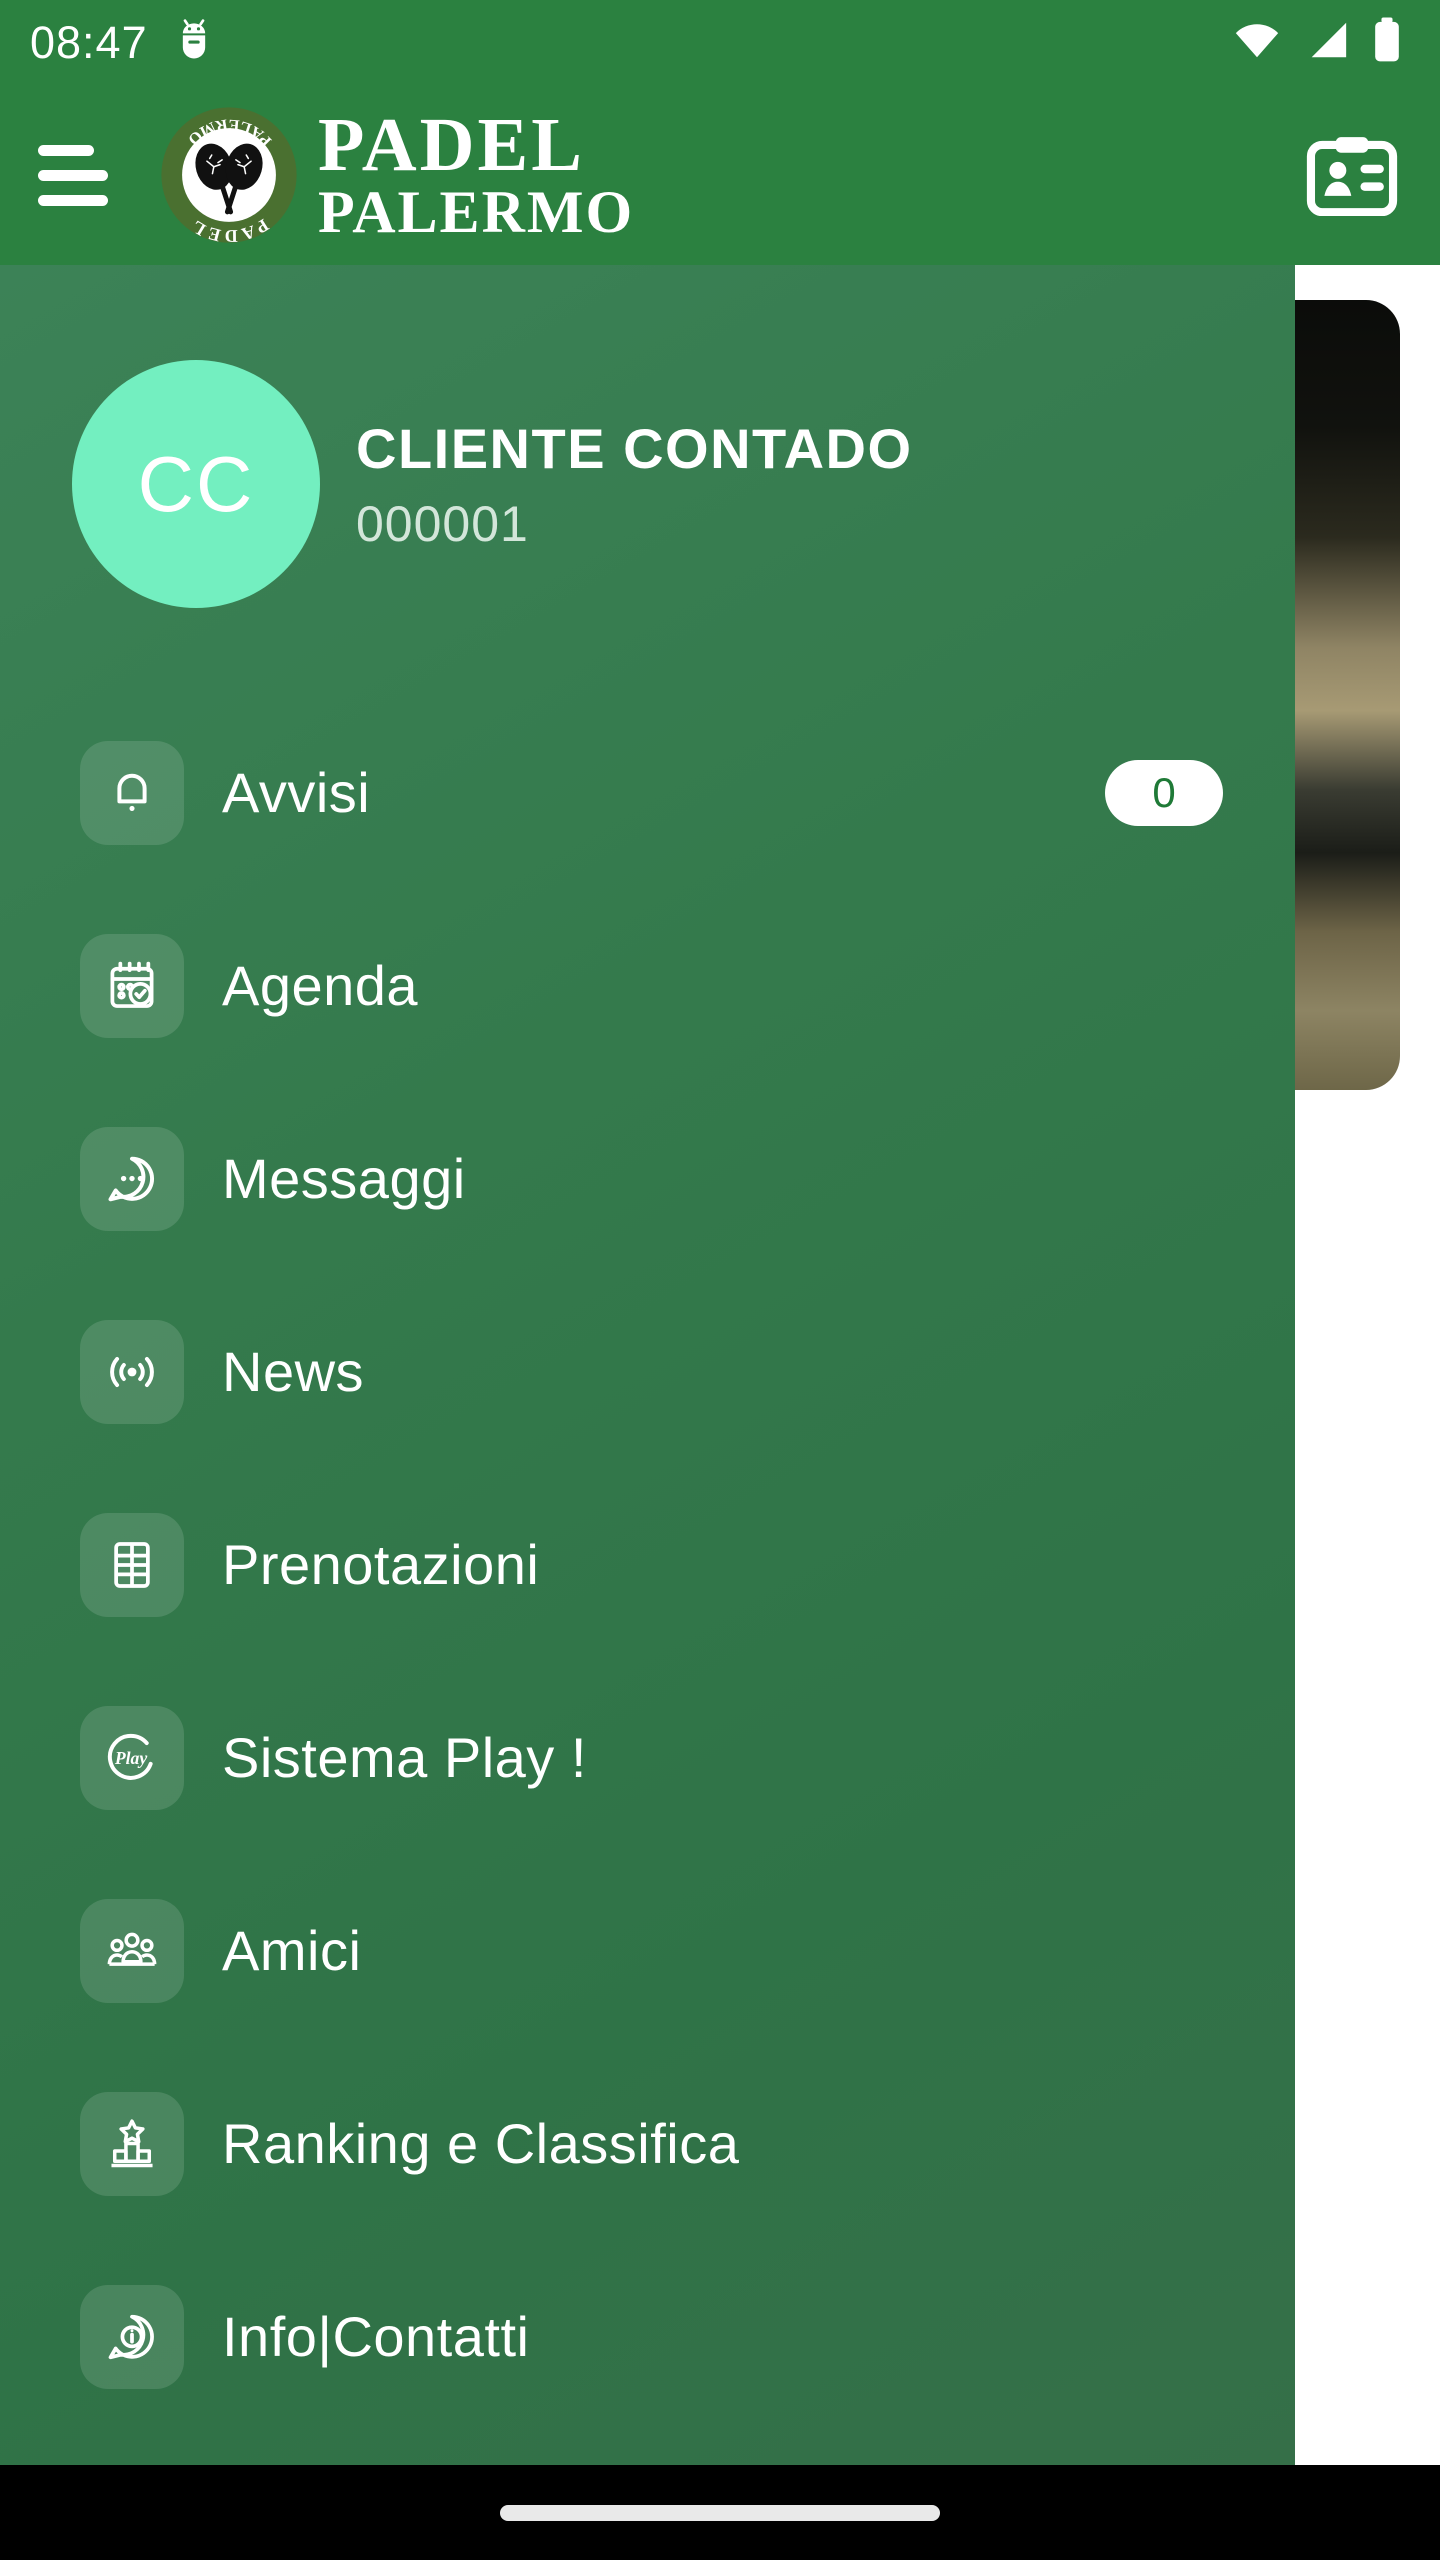  I want to click on profile-name: CLIENTE CONTADO, so click(634, 448).